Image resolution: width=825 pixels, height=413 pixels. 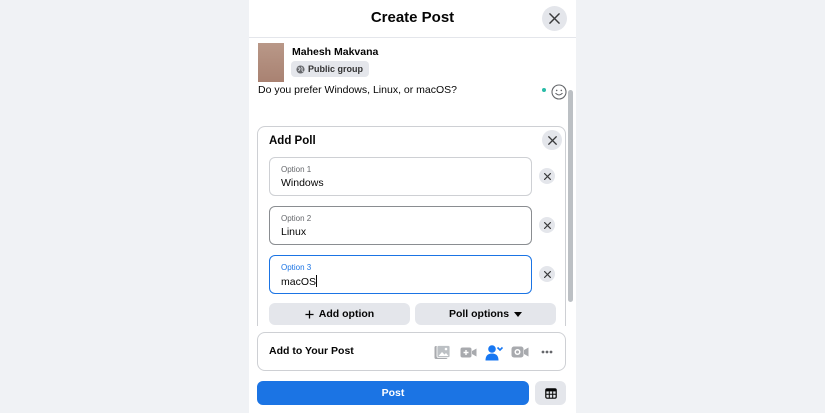 What do you see at coordinates (292, 141) in the screenshot?
I see `poll-title: Add Poll` at bounding box center [292, 141].